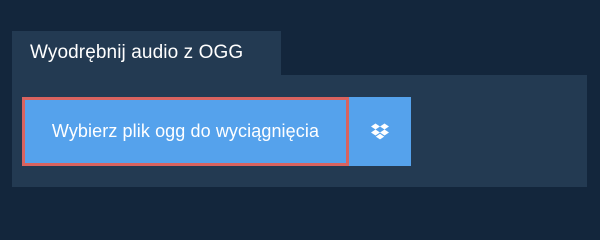  What do you see at coordinates (137, 52) in the screenshot?
I see `tab-label: Wyodrębnij audio z OGG` at bounding box center [137, 52].